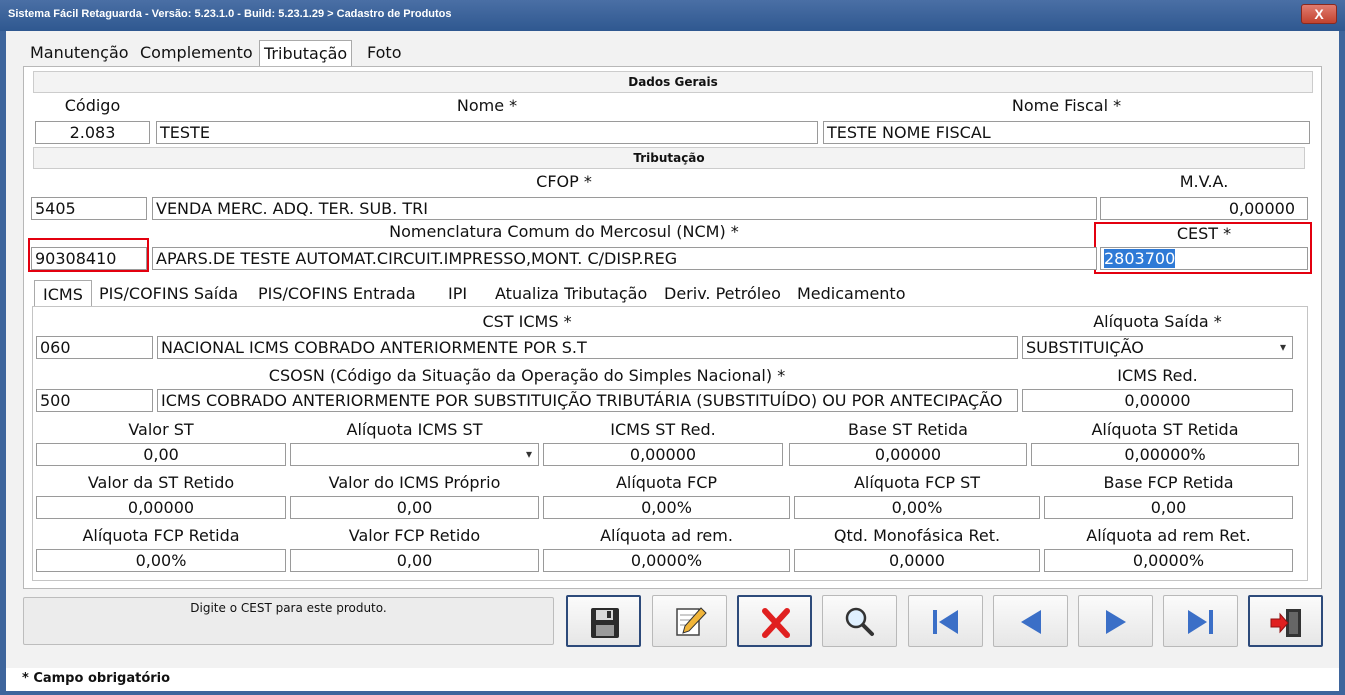 The height and width of the screenshot is (695, 1345). Describe the element at coordinates (92, 105) in the screenshot. I see `codigo-label: Código` at that location.